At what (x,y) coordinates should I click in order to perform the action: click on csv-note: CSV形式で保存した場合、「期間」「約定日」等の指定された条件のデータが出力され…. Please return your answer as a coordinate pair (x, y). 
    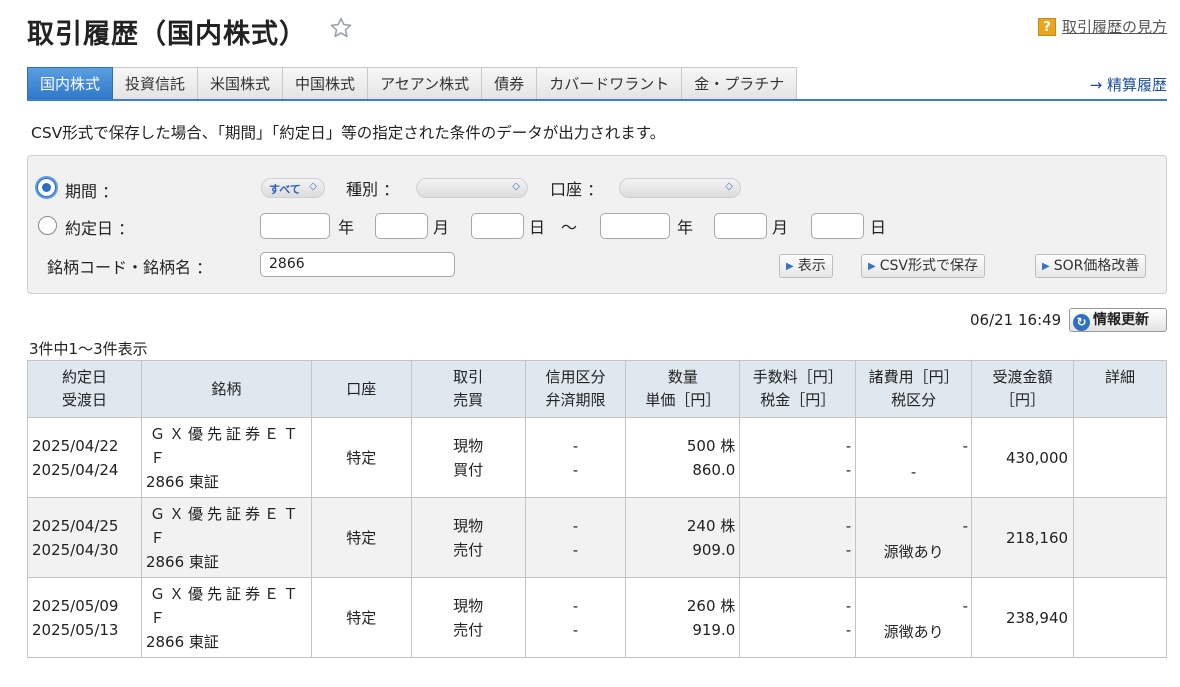
    Looking at the image, I should click on (348, 133).